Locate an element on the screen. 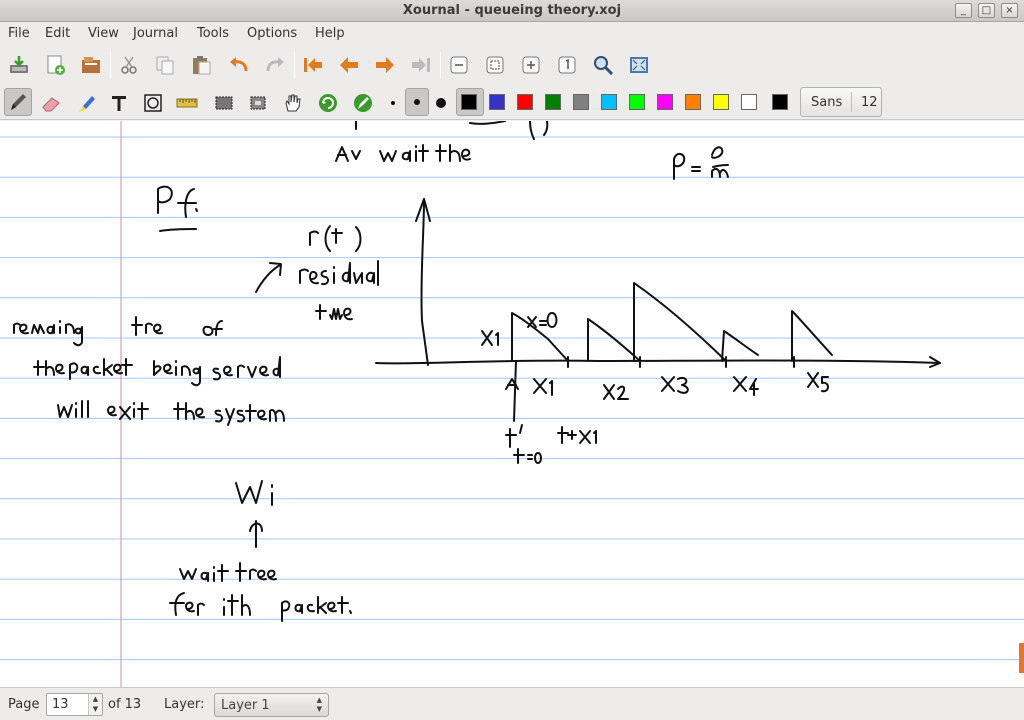 Image resolution: width=1024 pixels, height=720 pixels. page-number-spinner: 13 ▲ ▼ is located at coordinates (74, 704).